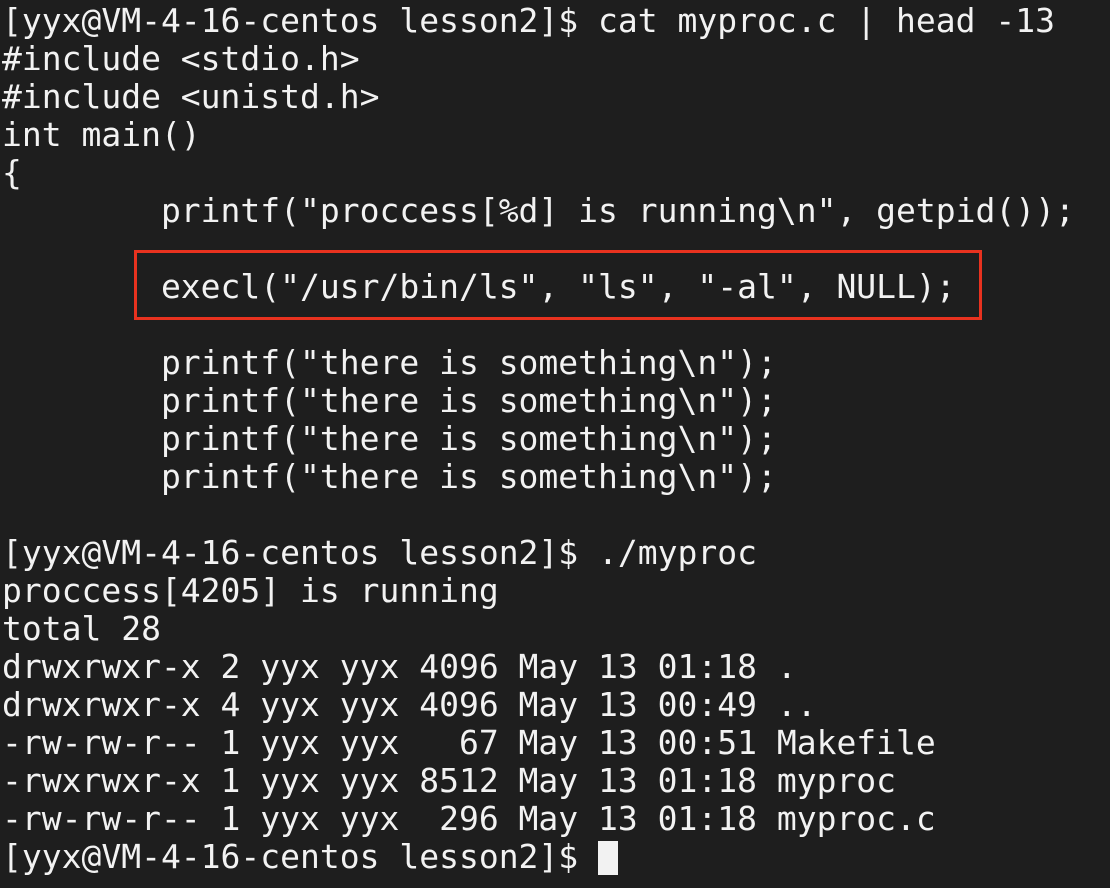 Image resolution: width=1110 pixels, height=888 pixels. Describe the element at coordinates (379, 552) in the screenshot. I see `command-line: [yyx@VM-4-16-centos lesson2]$ ./myproc` at that location.